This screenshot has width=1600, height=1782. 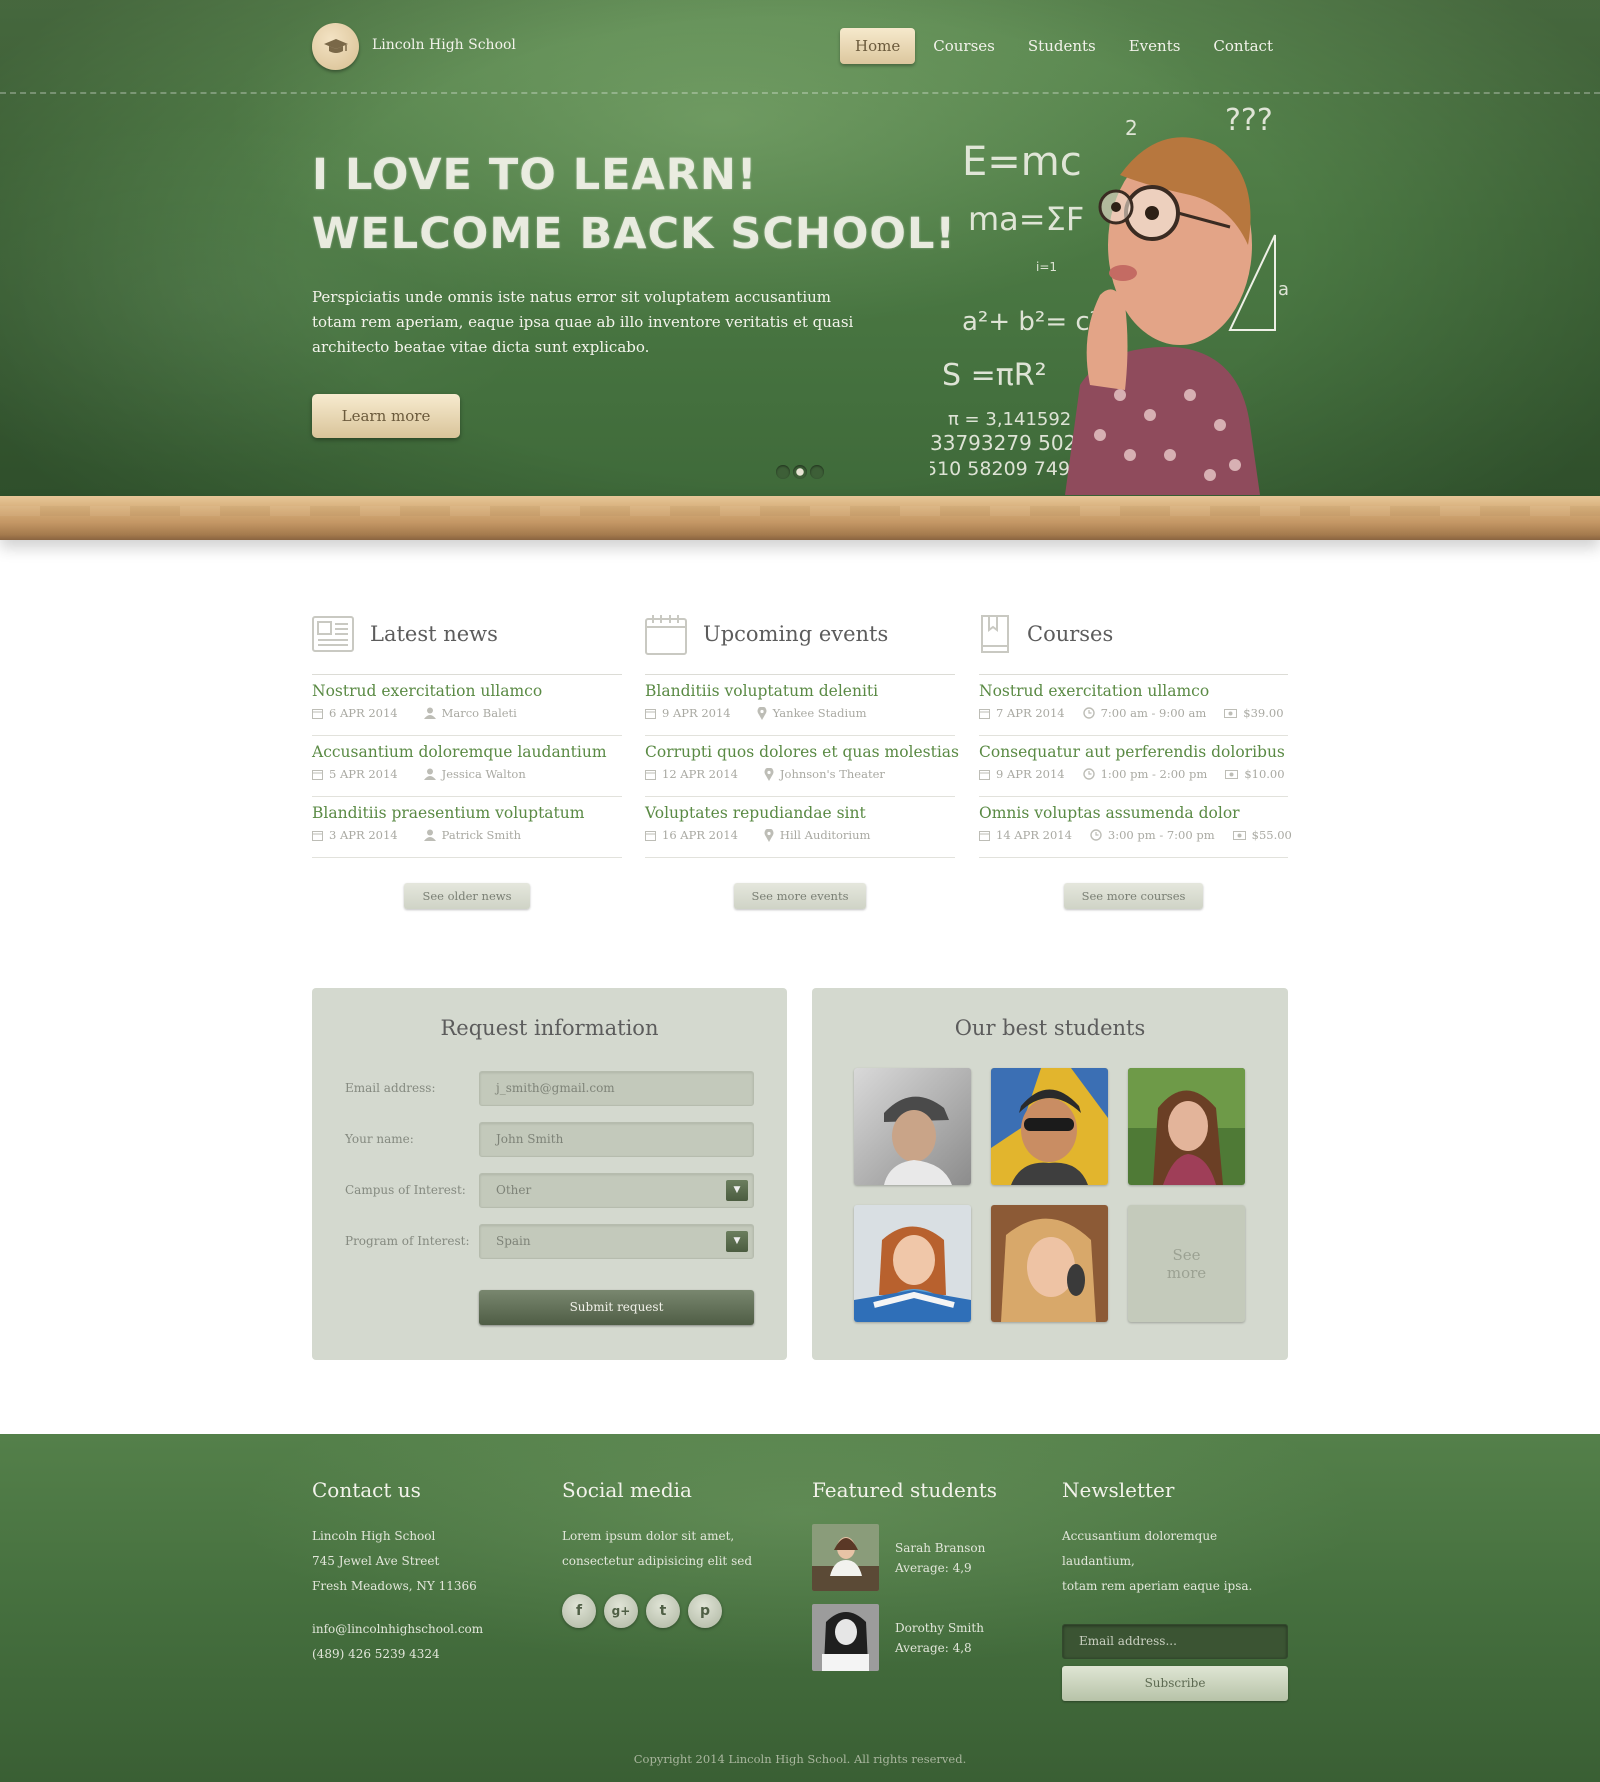 What do you see at coordinates (825, 835) in the screenshot?
I see `event-item-place: Hill Auditorium` at bounding box center [825, 835].